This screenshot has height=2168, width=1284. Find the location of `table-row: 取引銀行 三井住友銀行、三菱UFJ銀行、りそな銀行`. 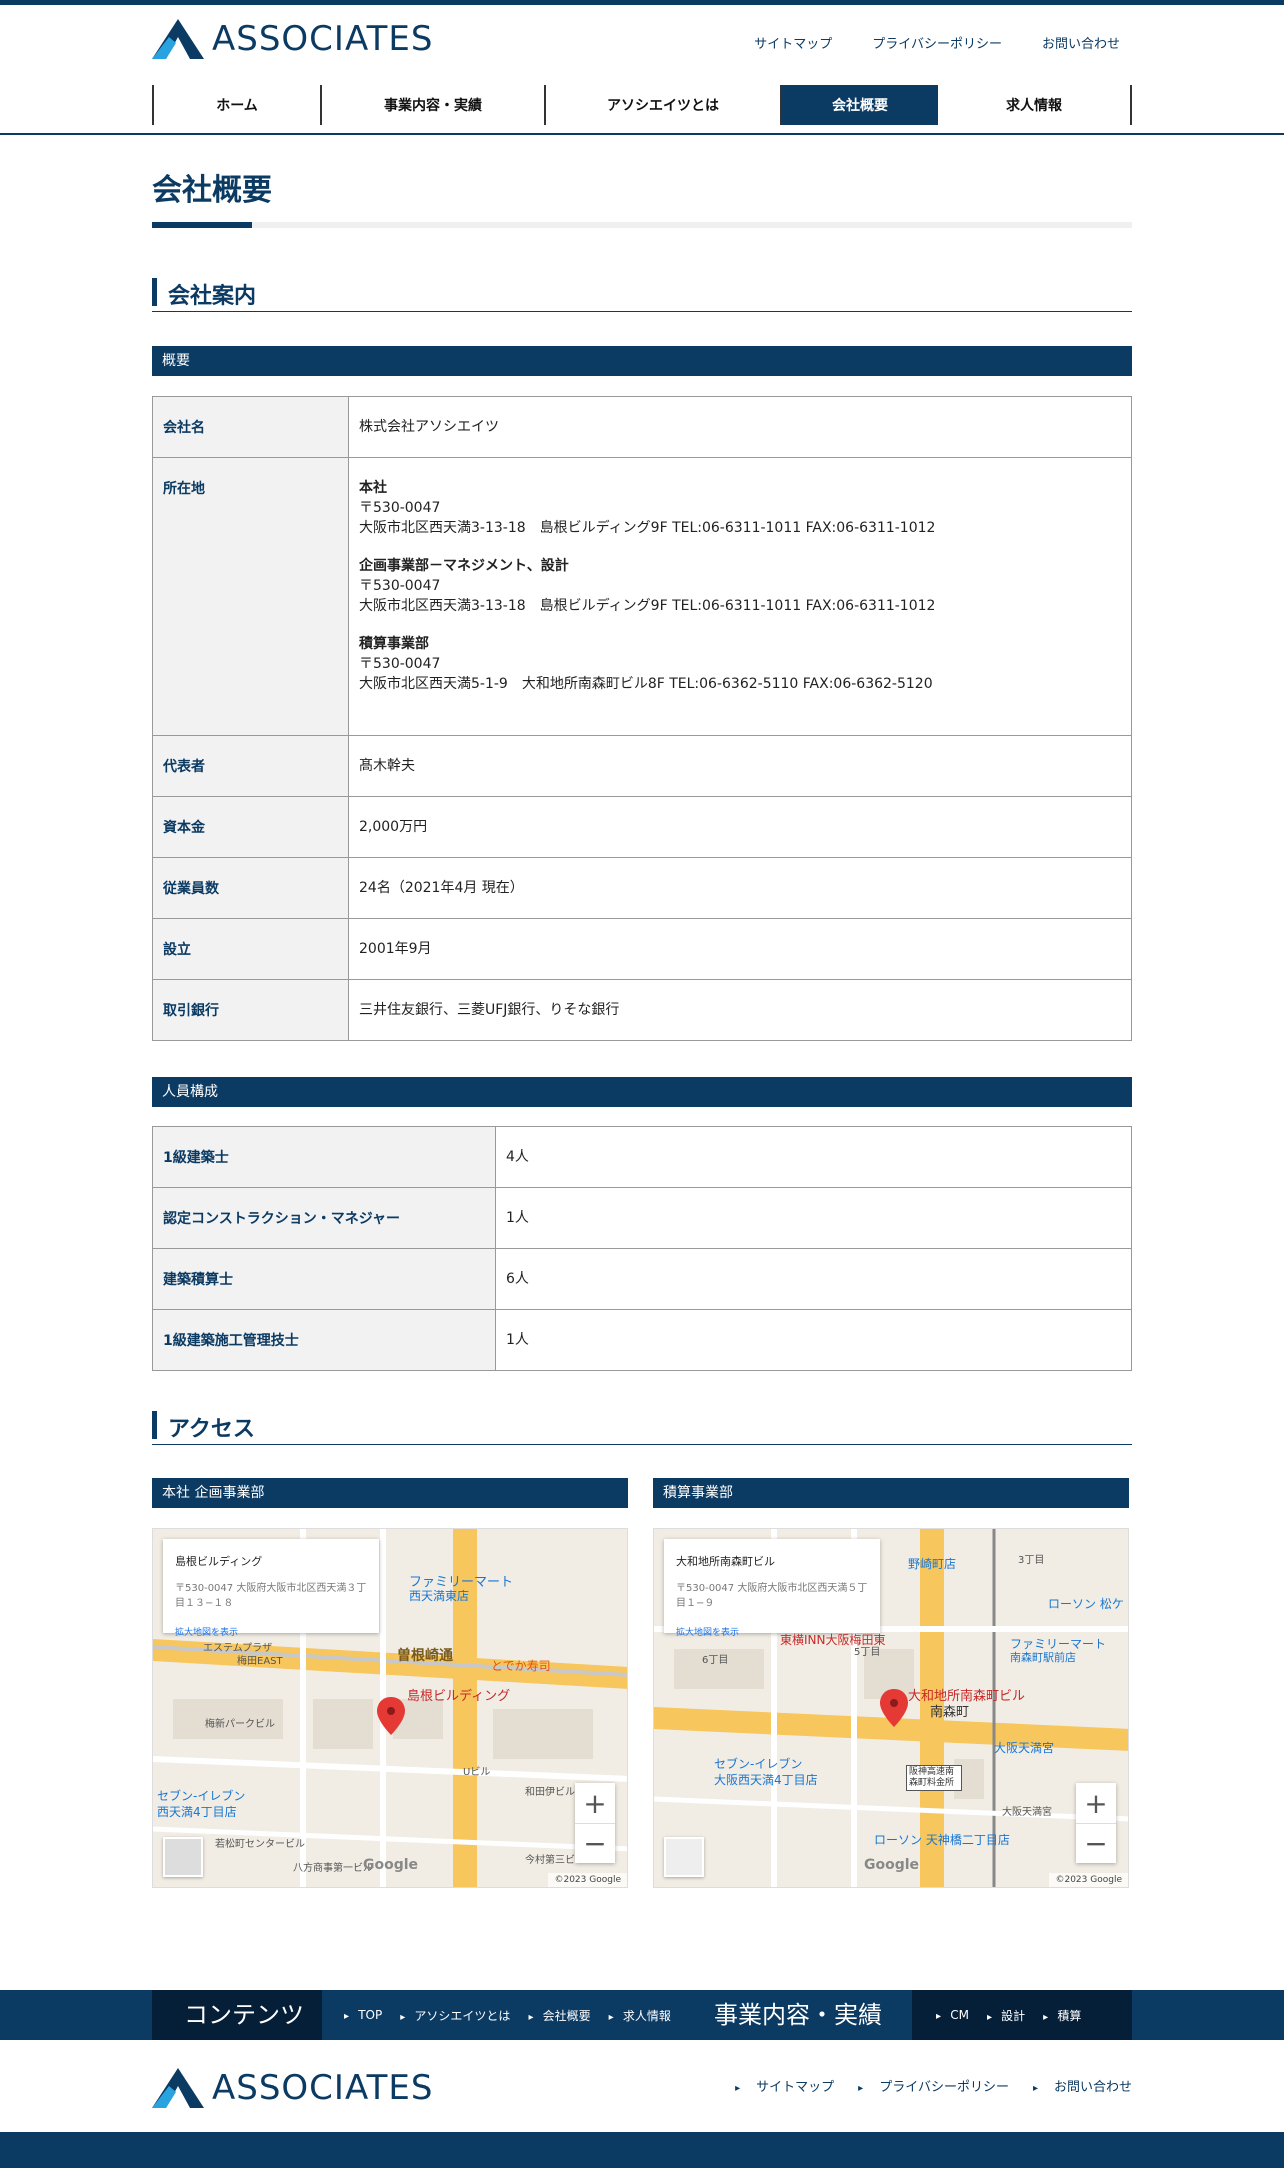

table-row: 取引銀行 三井住友銀行、三菱UFJ銀行、りそな銀行 is located at coordinates (642, 1010).